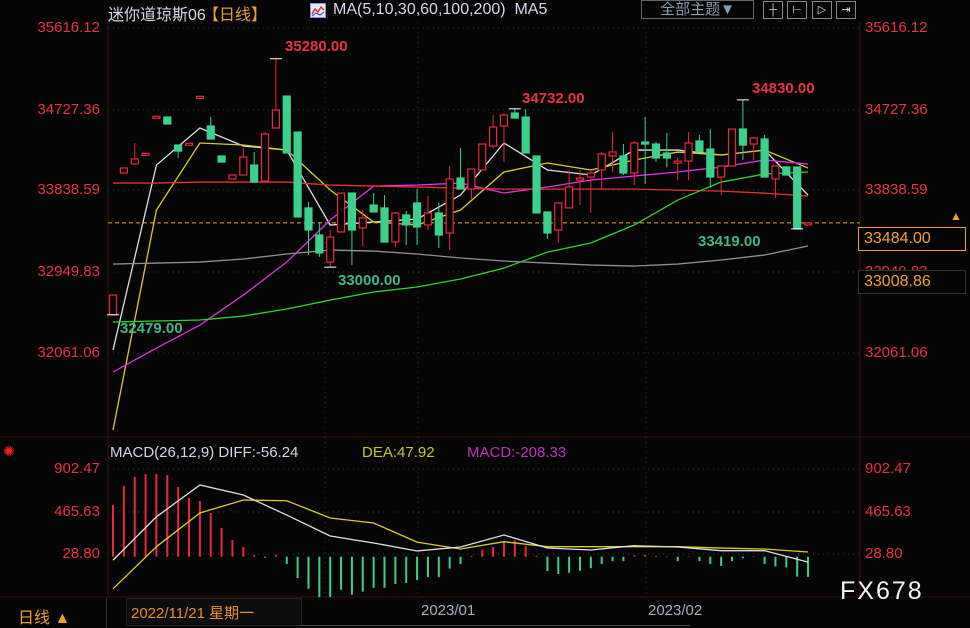  What do you see at coordinates (553, 98) in the screenshot?
I see `high-annotation: 34732.00` at bounding box center [553, 98].